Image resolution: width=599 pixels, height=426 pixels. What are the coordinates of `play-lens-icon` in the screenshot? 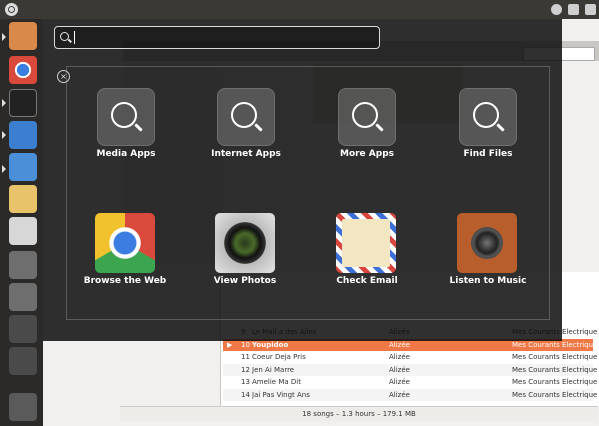 It's located at (126, 117).